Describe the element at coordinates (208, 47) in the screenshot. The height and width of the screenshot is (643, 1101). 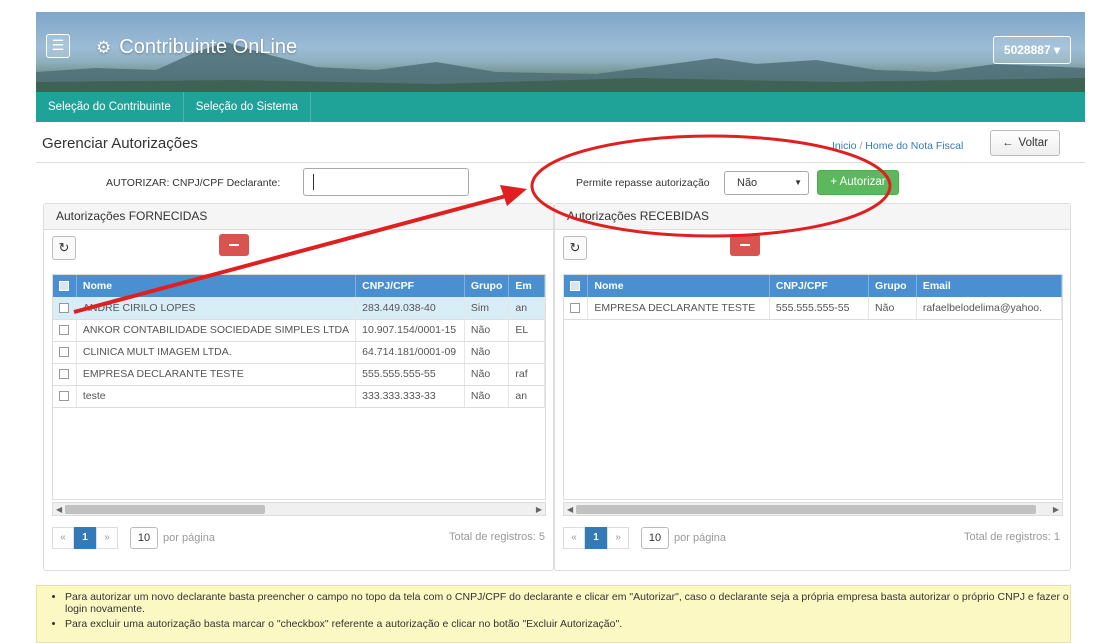
I see `app-title-text: Contribuinte OnLine` at that location.